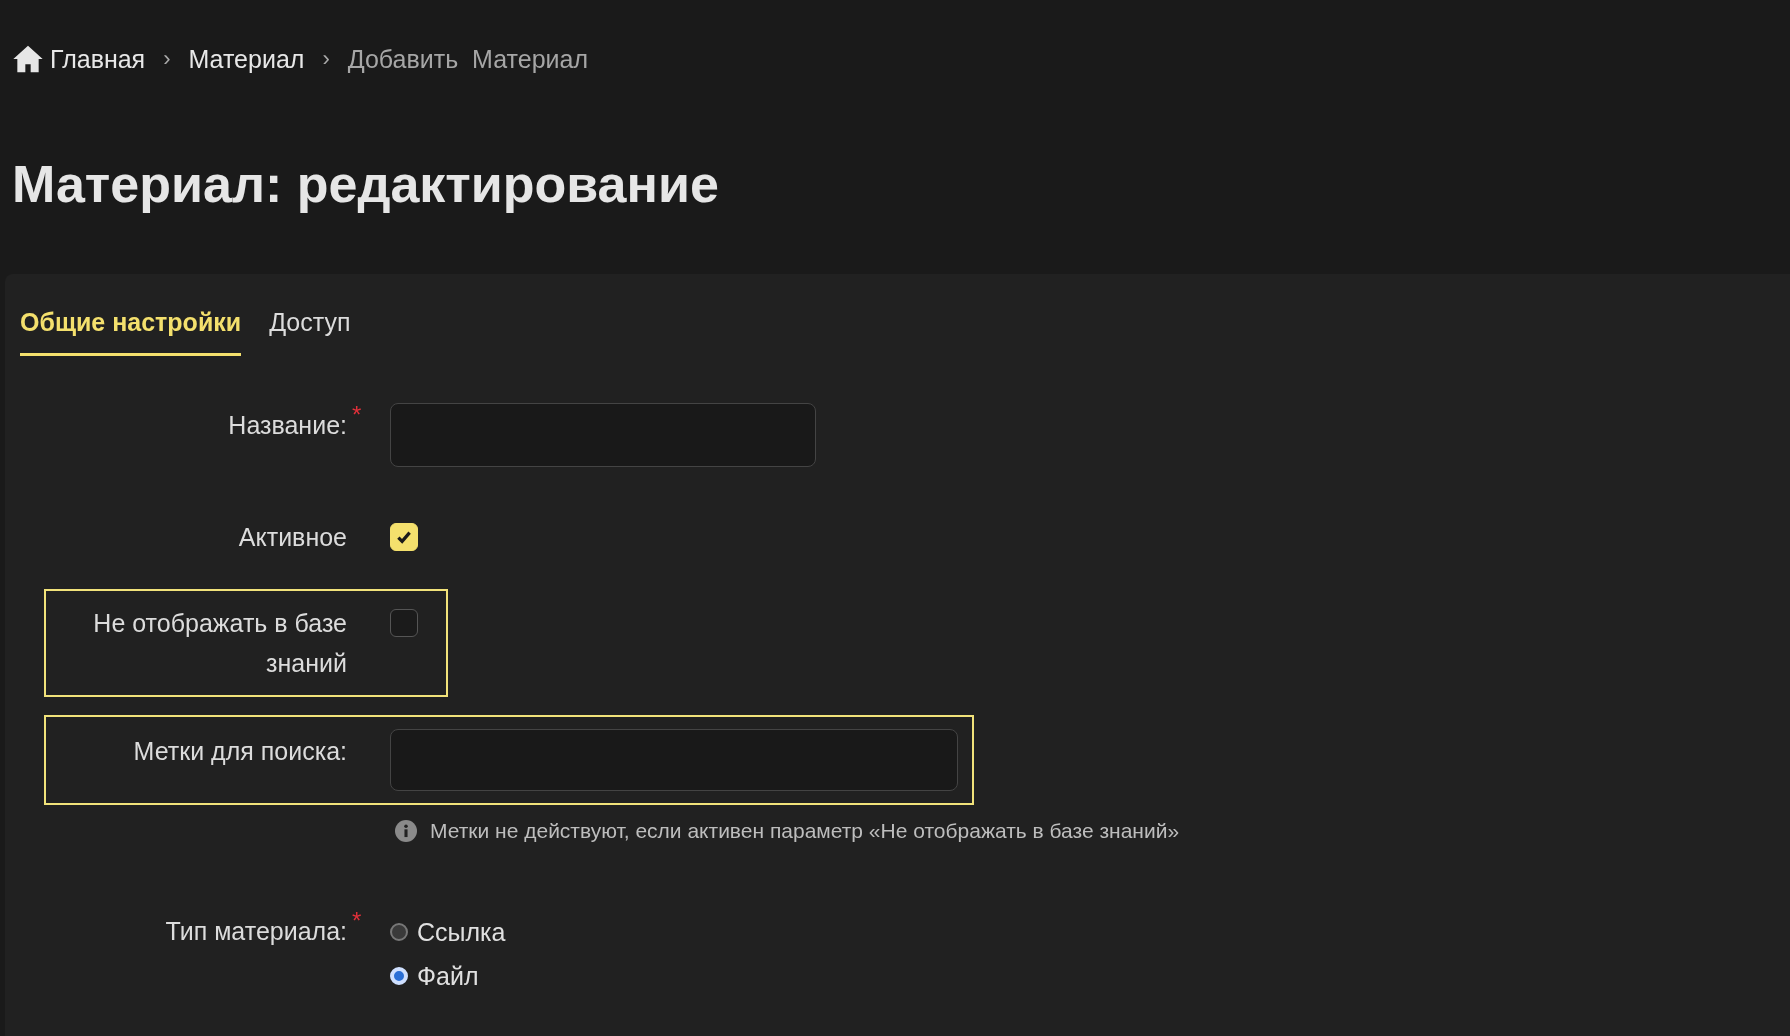  Describe the element at coordinates (404, 623) in the screenshot. I see `checkbox` at that location.